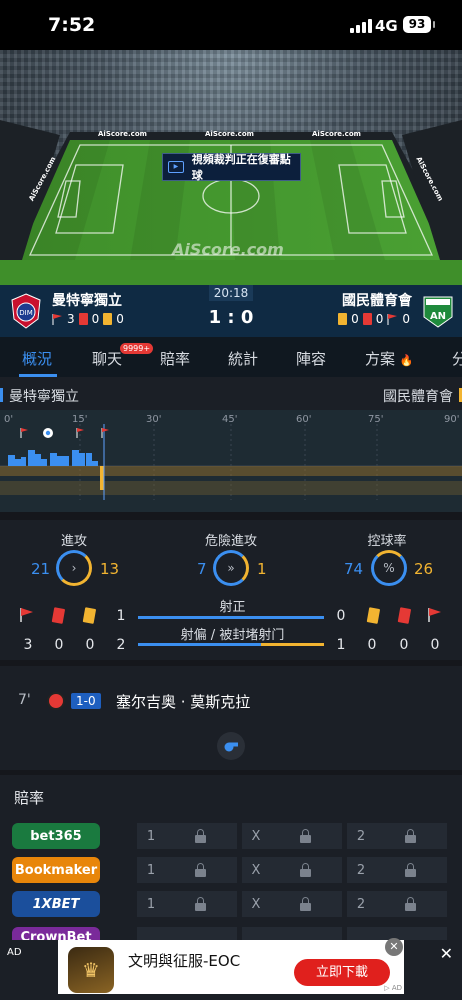 The height and width of the screenshot is (1000, 462). What do you see at coordinates (184, 961) in the screenshot?
I see `ad-app-name: 文明與征服-EOC` at bounding box center [184, 961].